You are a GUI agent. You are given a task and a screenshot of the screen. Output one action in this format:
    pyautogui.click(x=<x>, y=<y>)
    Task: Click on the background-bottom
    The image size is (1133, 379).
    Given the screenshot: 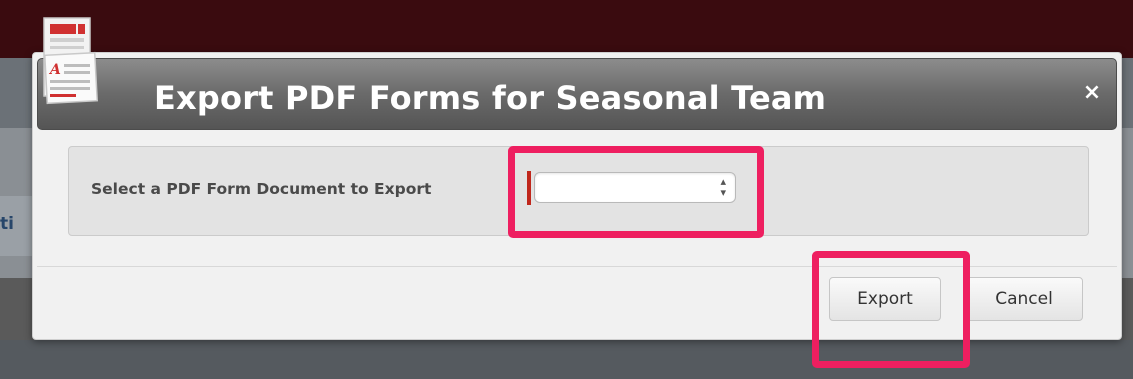 What is the action you would take?
    pyautogui.click(x=566, y=359)
    